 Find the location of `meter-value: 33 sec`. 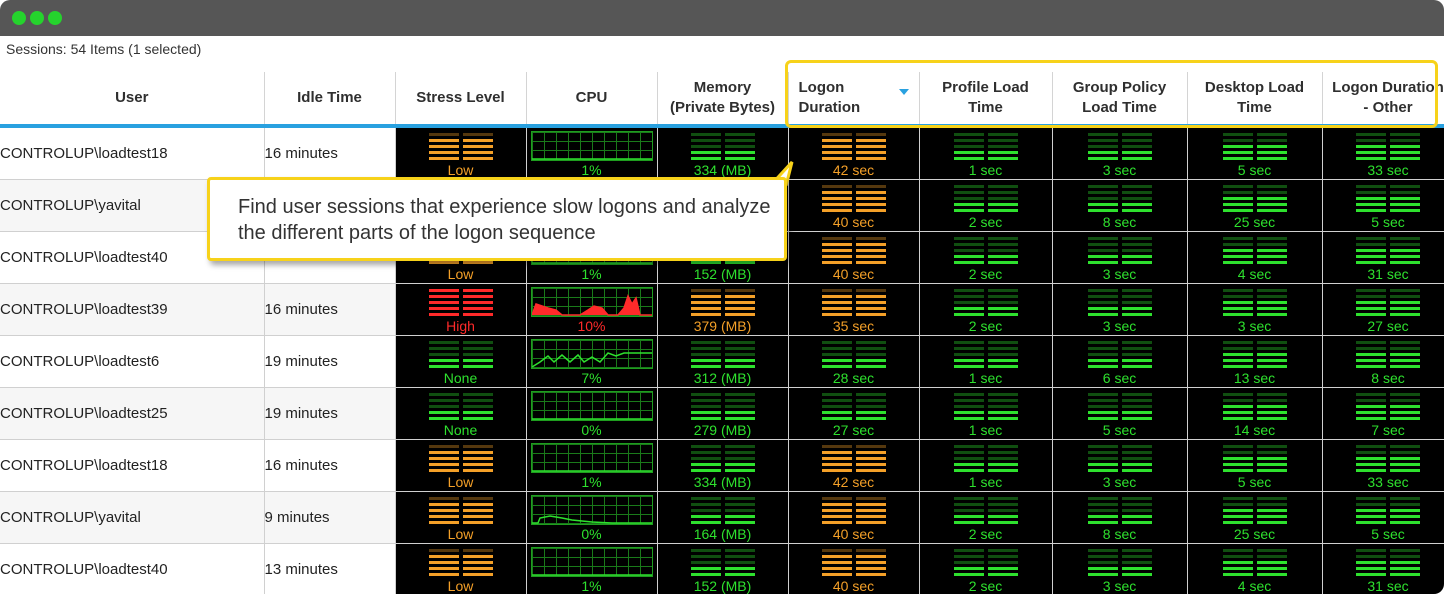

meter-value: 33 sec is located at coordinates (1388, 170).